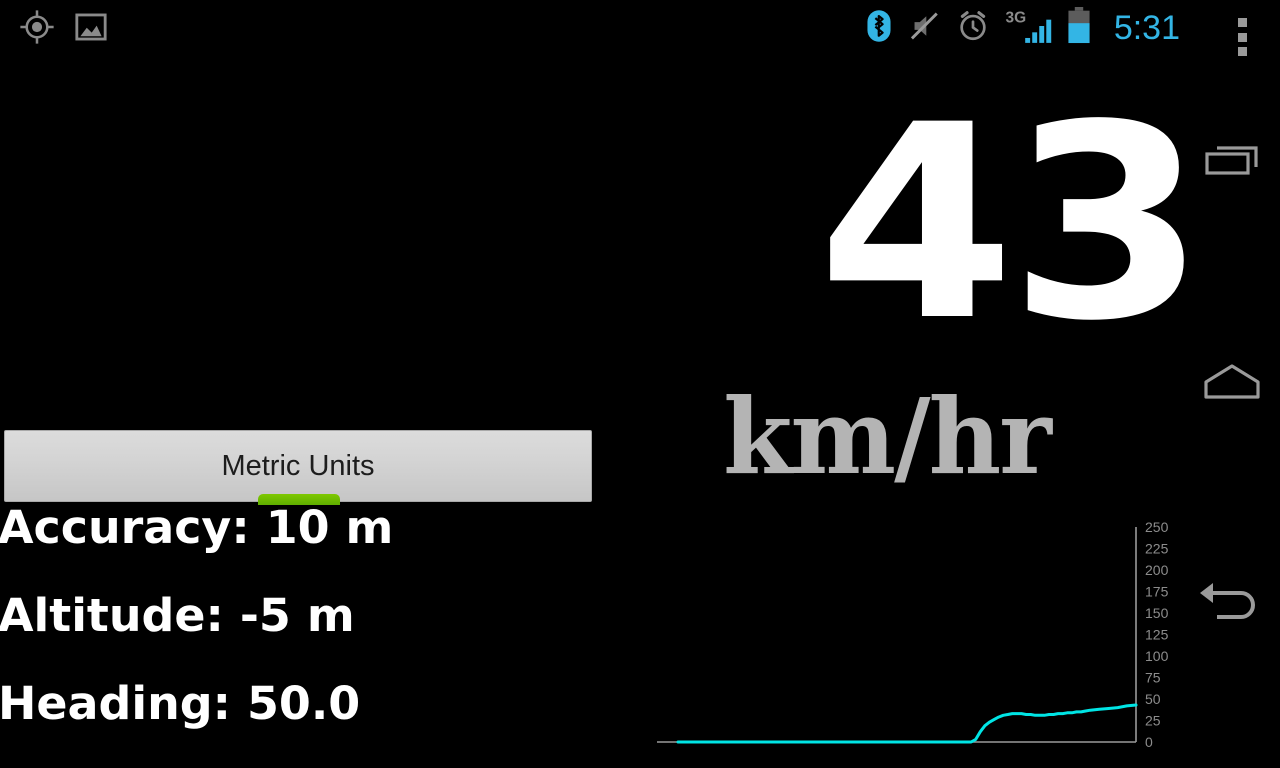  Describe the element at coordinates (1028, 28) in the screenshot. I see `mobile-network-3g-icon: 3G` at that location.